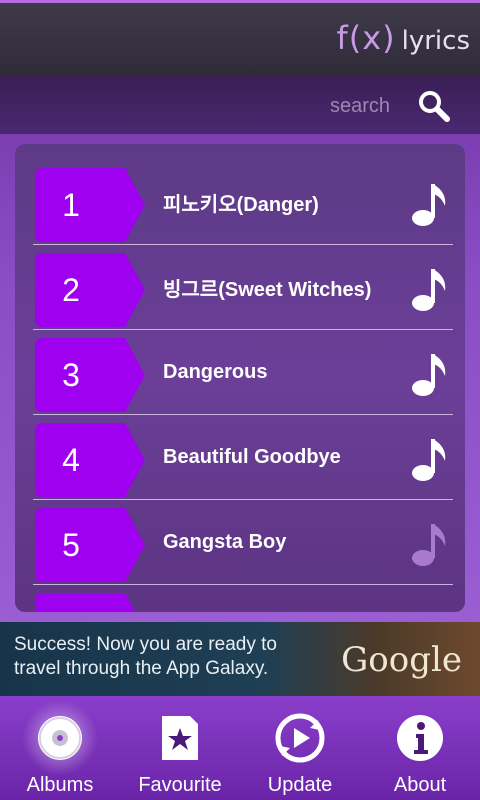 Image resolution: width=480 pixels, height=800 pixels. I want to click on track-number-tab: 1, so click(90, 205).